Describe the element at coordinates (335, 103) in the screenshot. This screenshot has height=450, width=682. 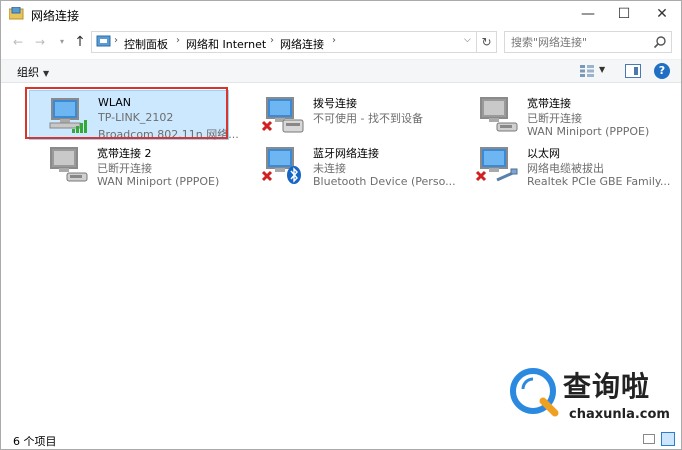
I see `connection-name: 拨号连接` at that location.